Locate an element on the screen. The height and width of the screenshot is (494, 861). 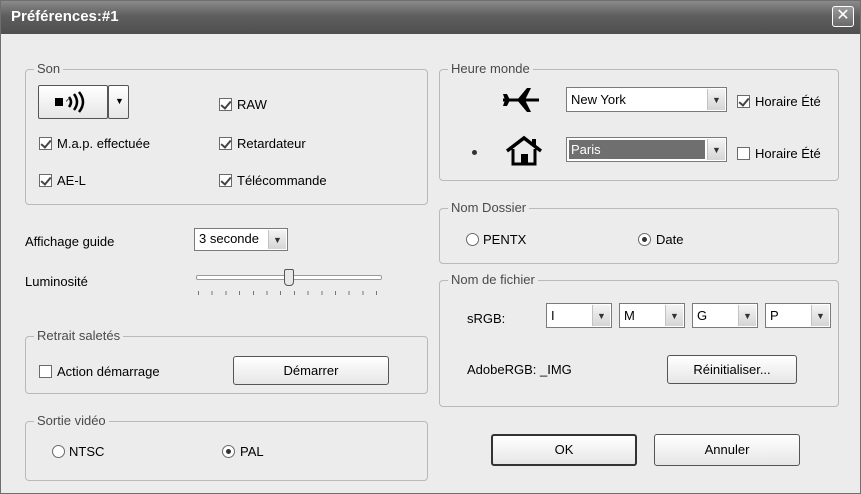
char-select-2: M ▼ is located at coordinates (652, 315).